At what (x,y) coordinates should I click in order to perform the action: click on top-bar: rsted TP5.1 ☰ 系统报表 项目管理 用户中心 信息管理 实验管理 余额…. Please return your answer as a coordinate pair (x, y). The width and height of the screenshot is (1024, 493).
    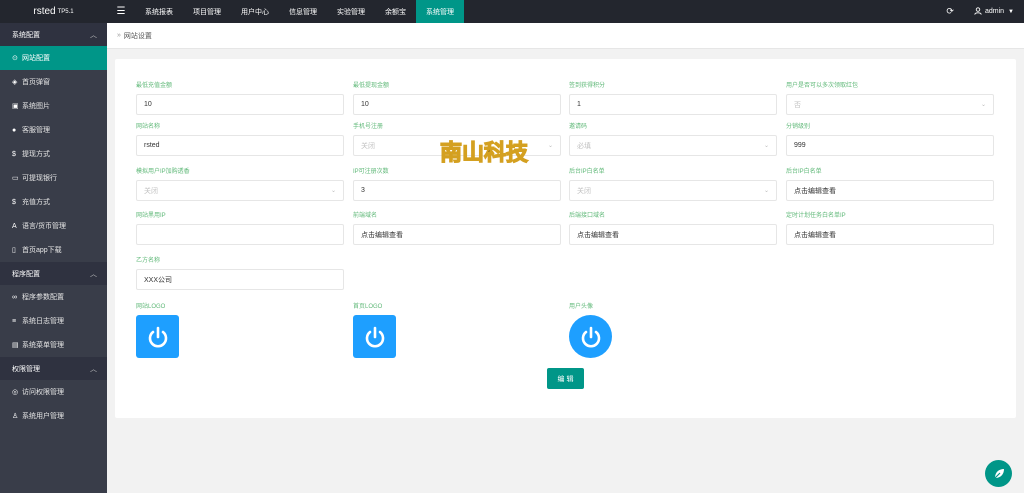
    Looking at the image, I should click on (512, 11).